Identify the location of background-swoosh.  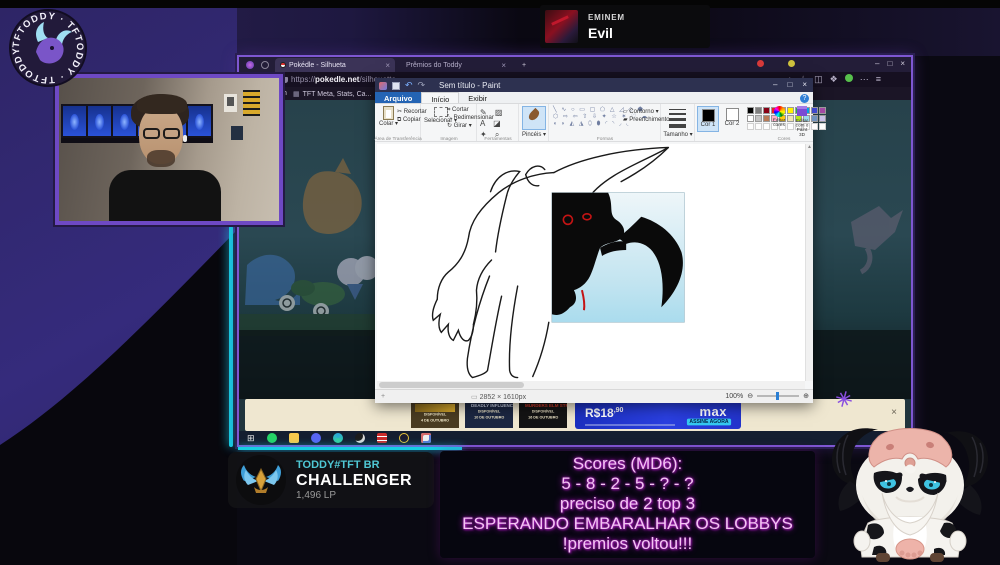
(118, 397).